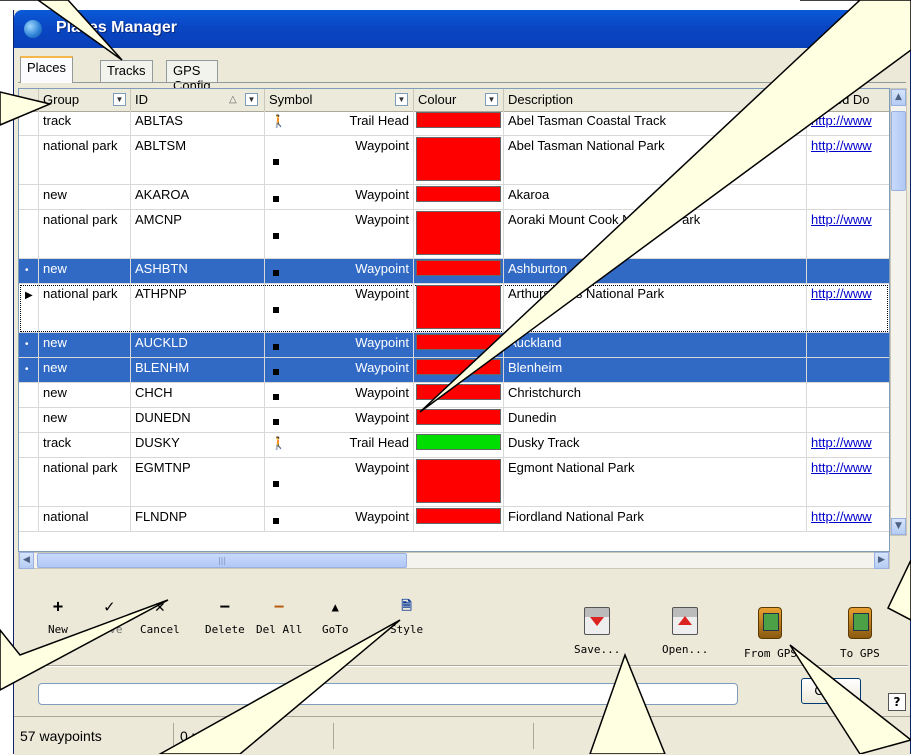 The image size is (911, 755). Describe the element at coordinates (655, 519) in the screenshot. I see `cell-description: Fiordland National Park` at that location.